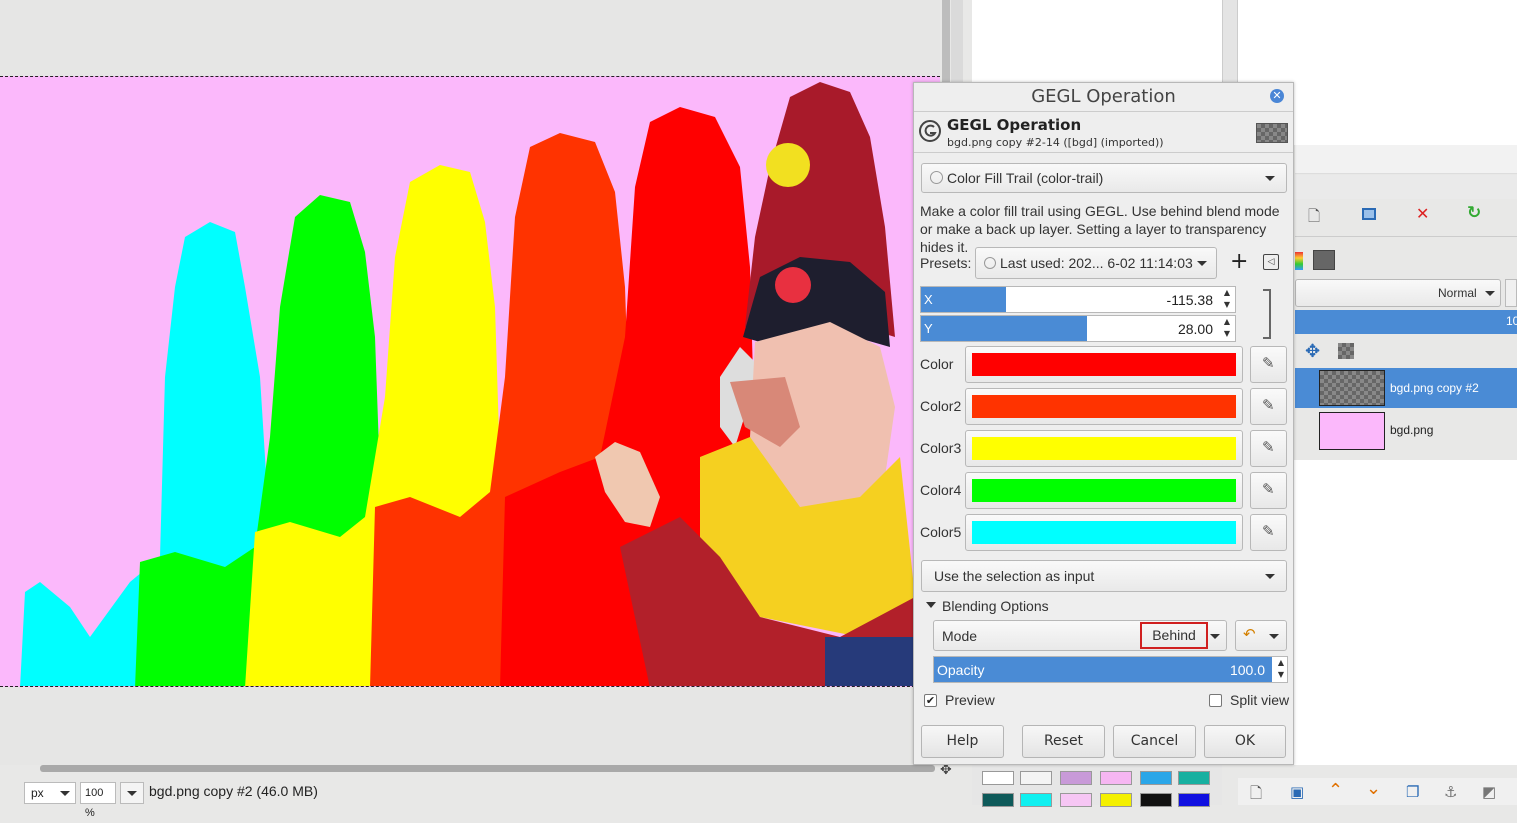 This screenshot has width=1517, height=823. What do you see at coordinates (1110, 669) in the screenshot?
I see `opacity-spin-scale: Opacity 100.0 ▲ ▼` at bounding box center [1110, 669].